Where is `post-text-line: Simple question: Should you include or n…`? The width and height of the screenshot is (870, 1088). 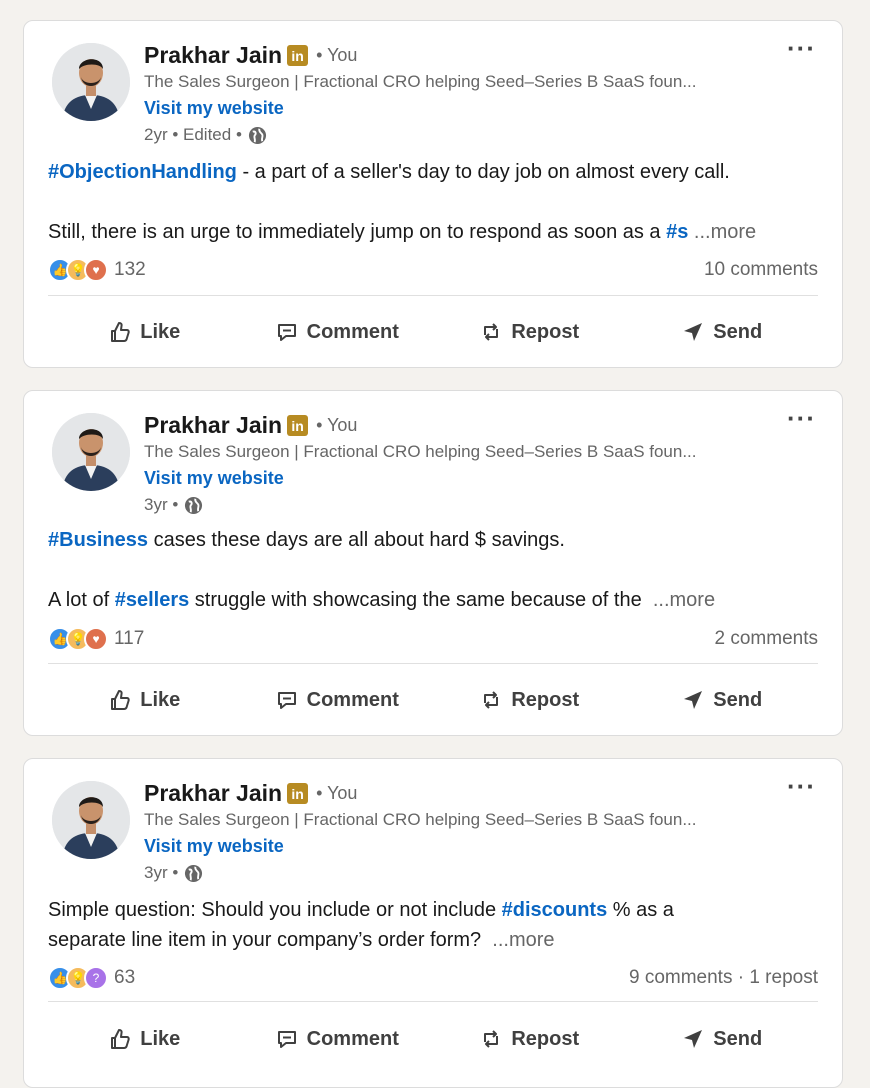 post-text-line: Simple question: Should you include or n… is located at coordinates (275, 910).